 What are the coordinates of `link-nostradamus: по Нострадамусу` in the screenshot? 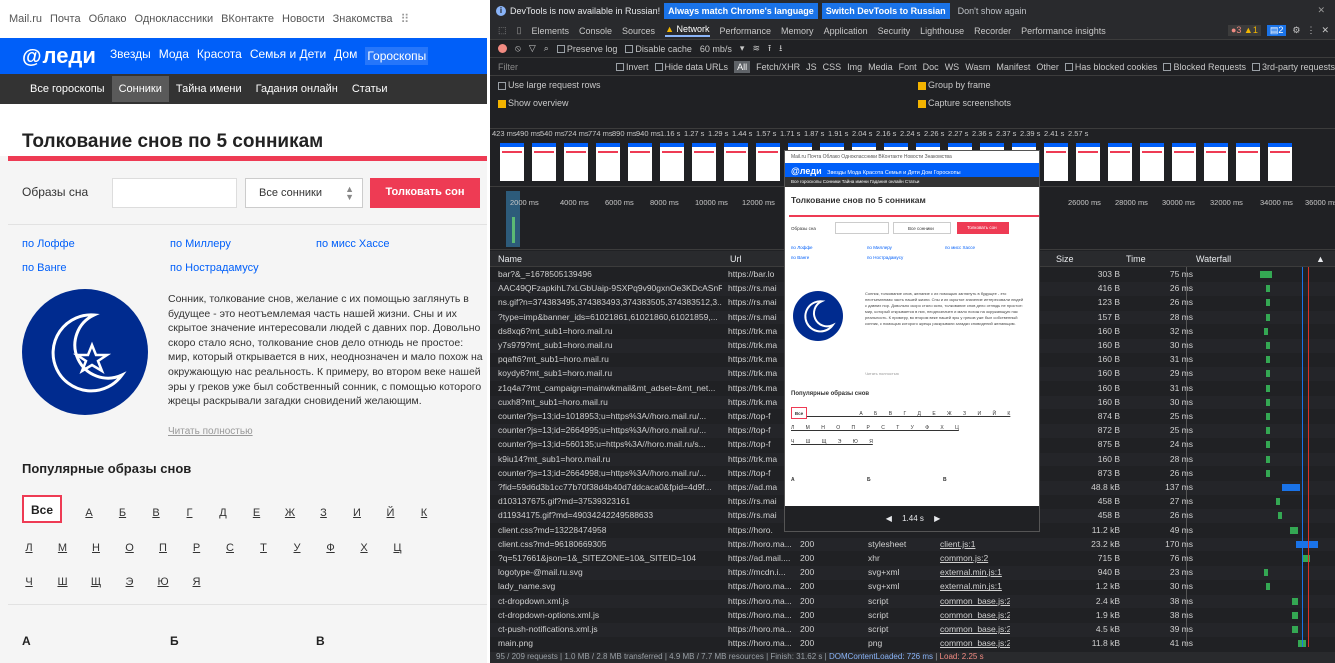 It's located at (214, 268).